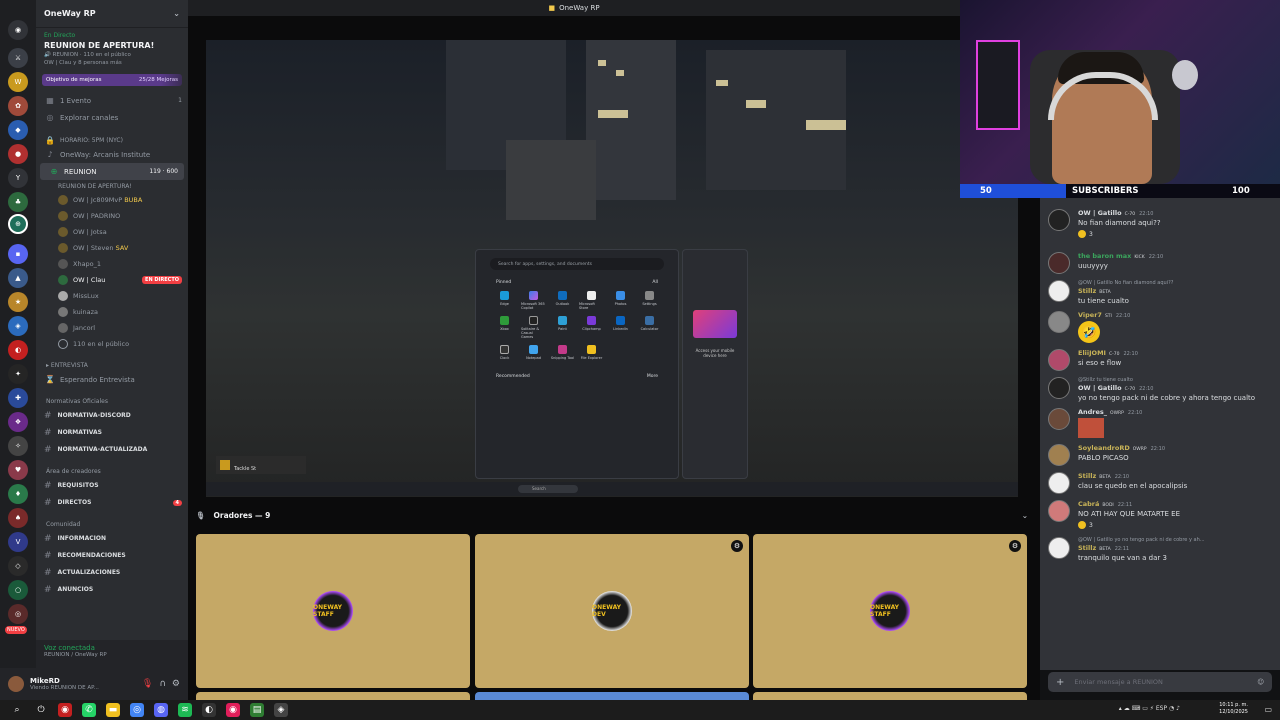  Describe the element at coordinates (112, 80) in the screenshot. I see `boost-goal-bar: Objetivo de mejoras 25/28 Mejoras` at that location.